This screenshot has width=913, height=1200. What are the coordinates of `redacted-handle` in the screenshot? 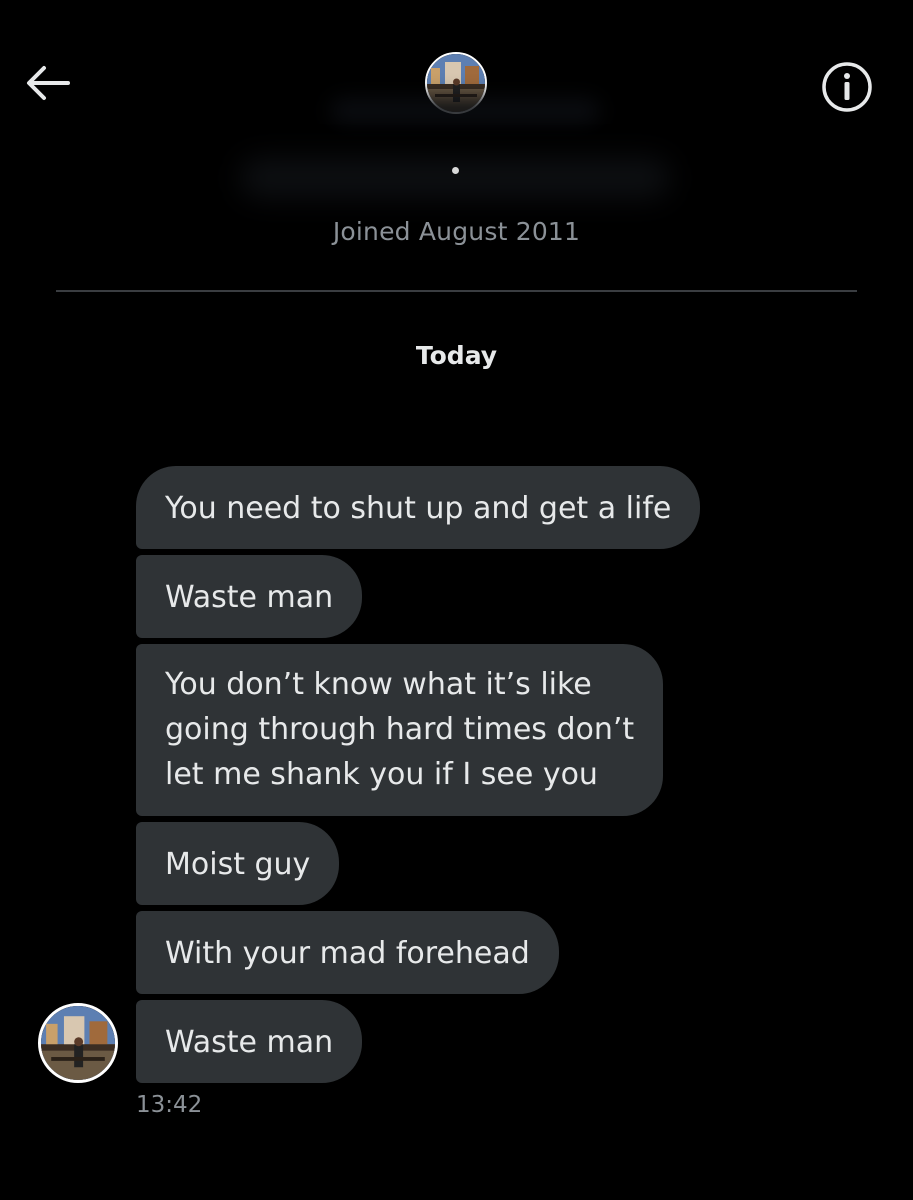 It's located at (455, 178).